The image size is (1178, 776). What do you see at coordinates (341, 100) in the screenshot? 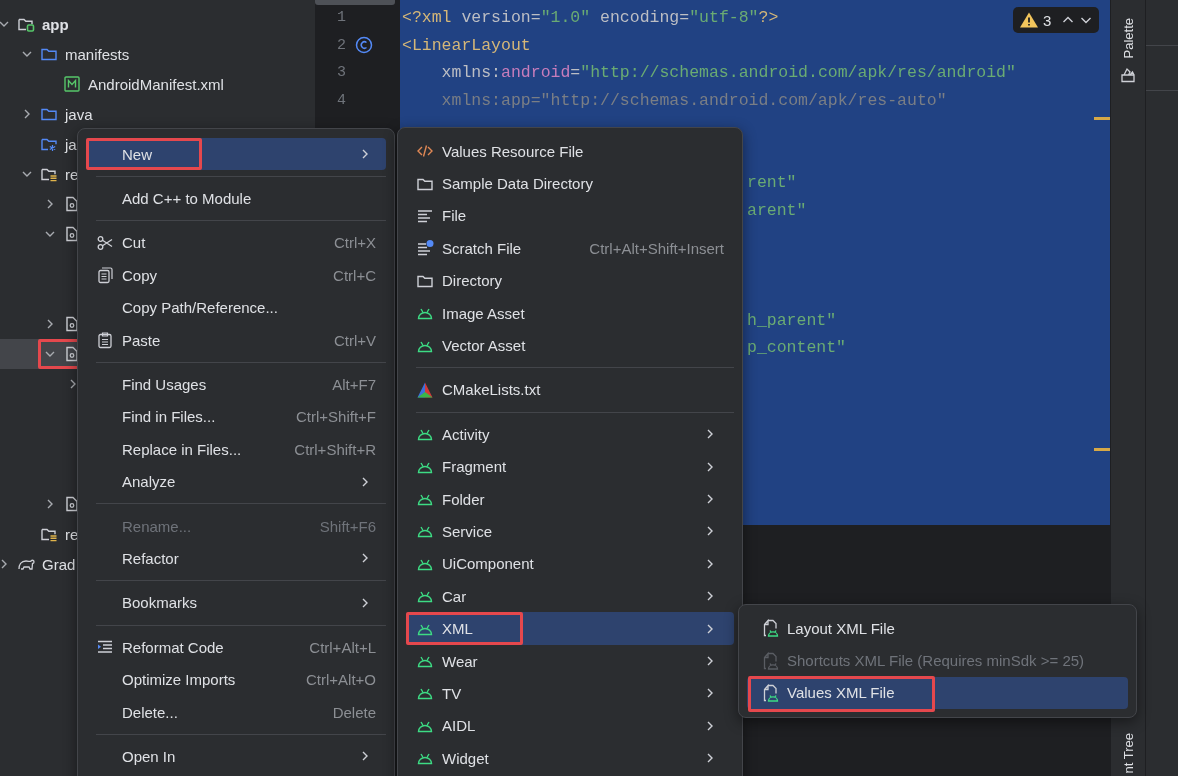
I see `line-number: 4` at bounding box center [341, 100].